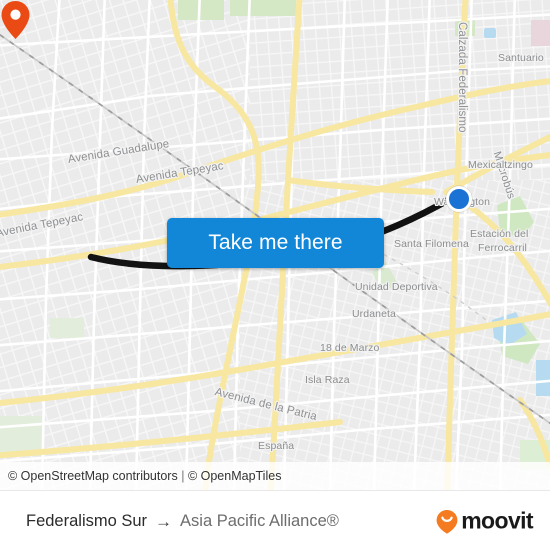 This screenshot has width=550, height=550. What do you see at coordinates (93, 476) in the screenshot?
I see `attribution-osm: © OpenStreetMap contributors` at bounding box center [93, 476].